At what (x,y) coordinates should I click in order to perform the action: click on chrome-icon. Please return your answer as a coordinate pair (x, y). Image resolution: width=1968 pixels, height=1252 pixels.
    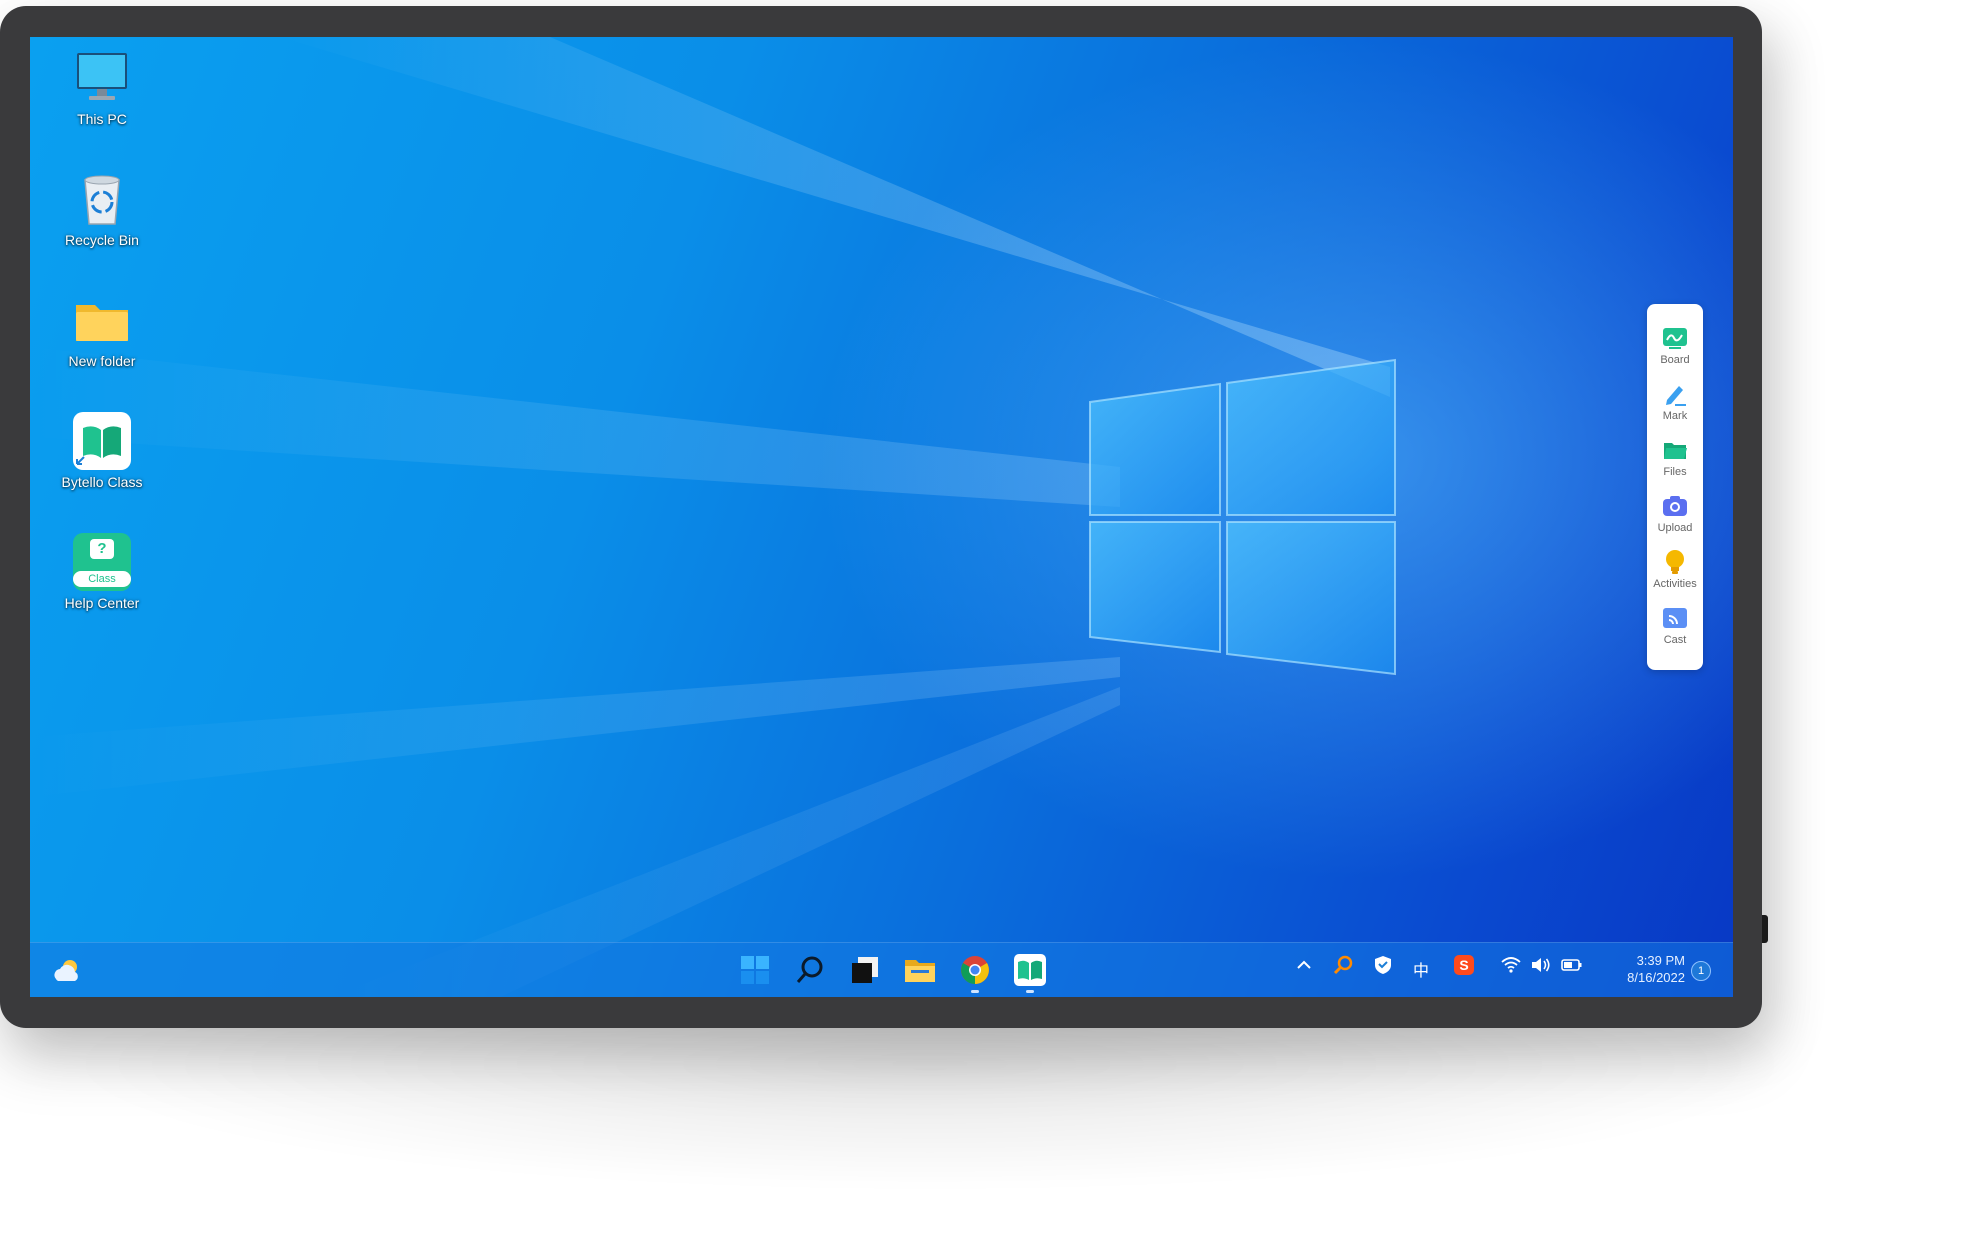
    Looking at the image, I should click on (975, 973).